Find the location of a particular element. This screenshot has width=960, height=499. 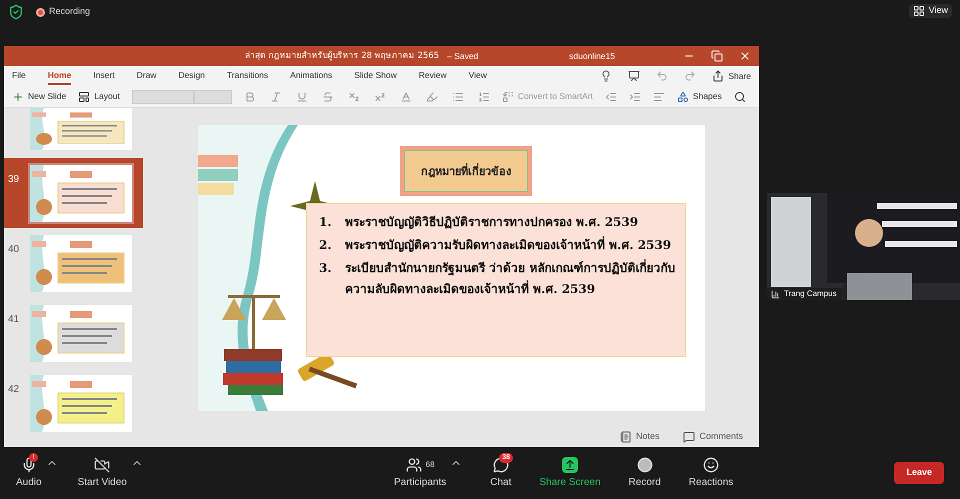

align-icon is located at coordinates (658, 96).